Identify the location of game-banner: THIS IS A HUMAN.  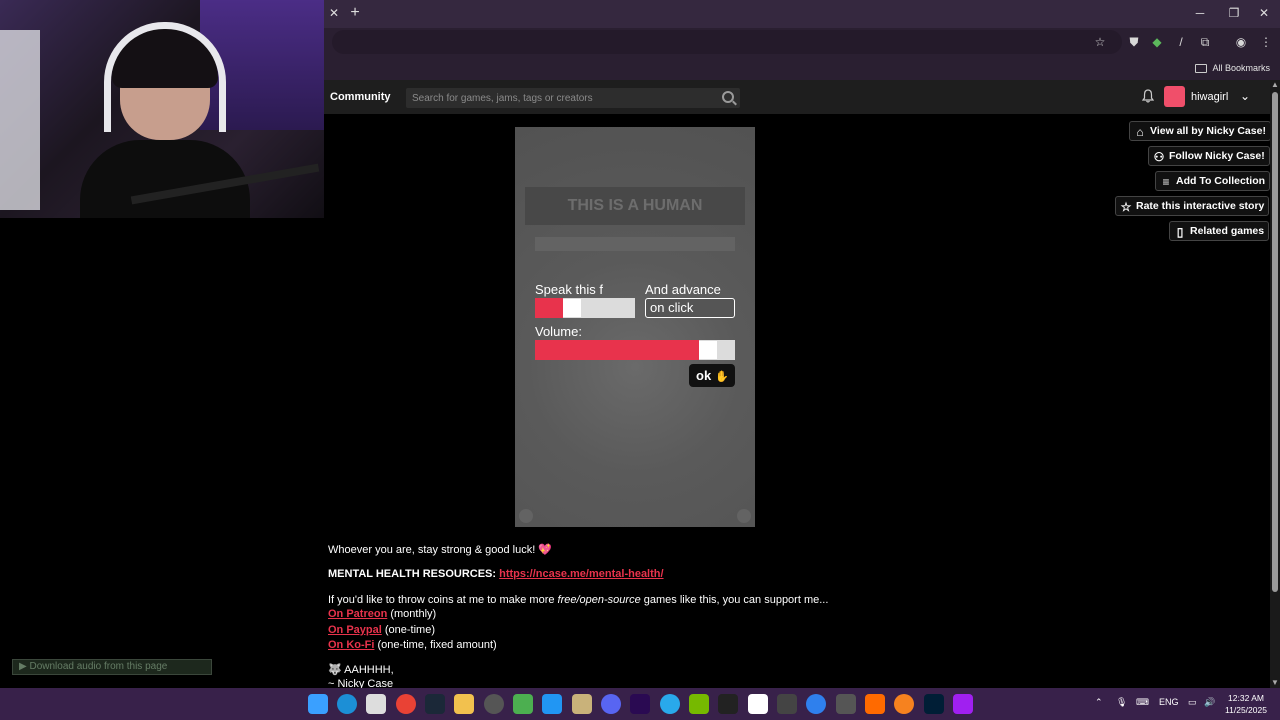
(635, 206).